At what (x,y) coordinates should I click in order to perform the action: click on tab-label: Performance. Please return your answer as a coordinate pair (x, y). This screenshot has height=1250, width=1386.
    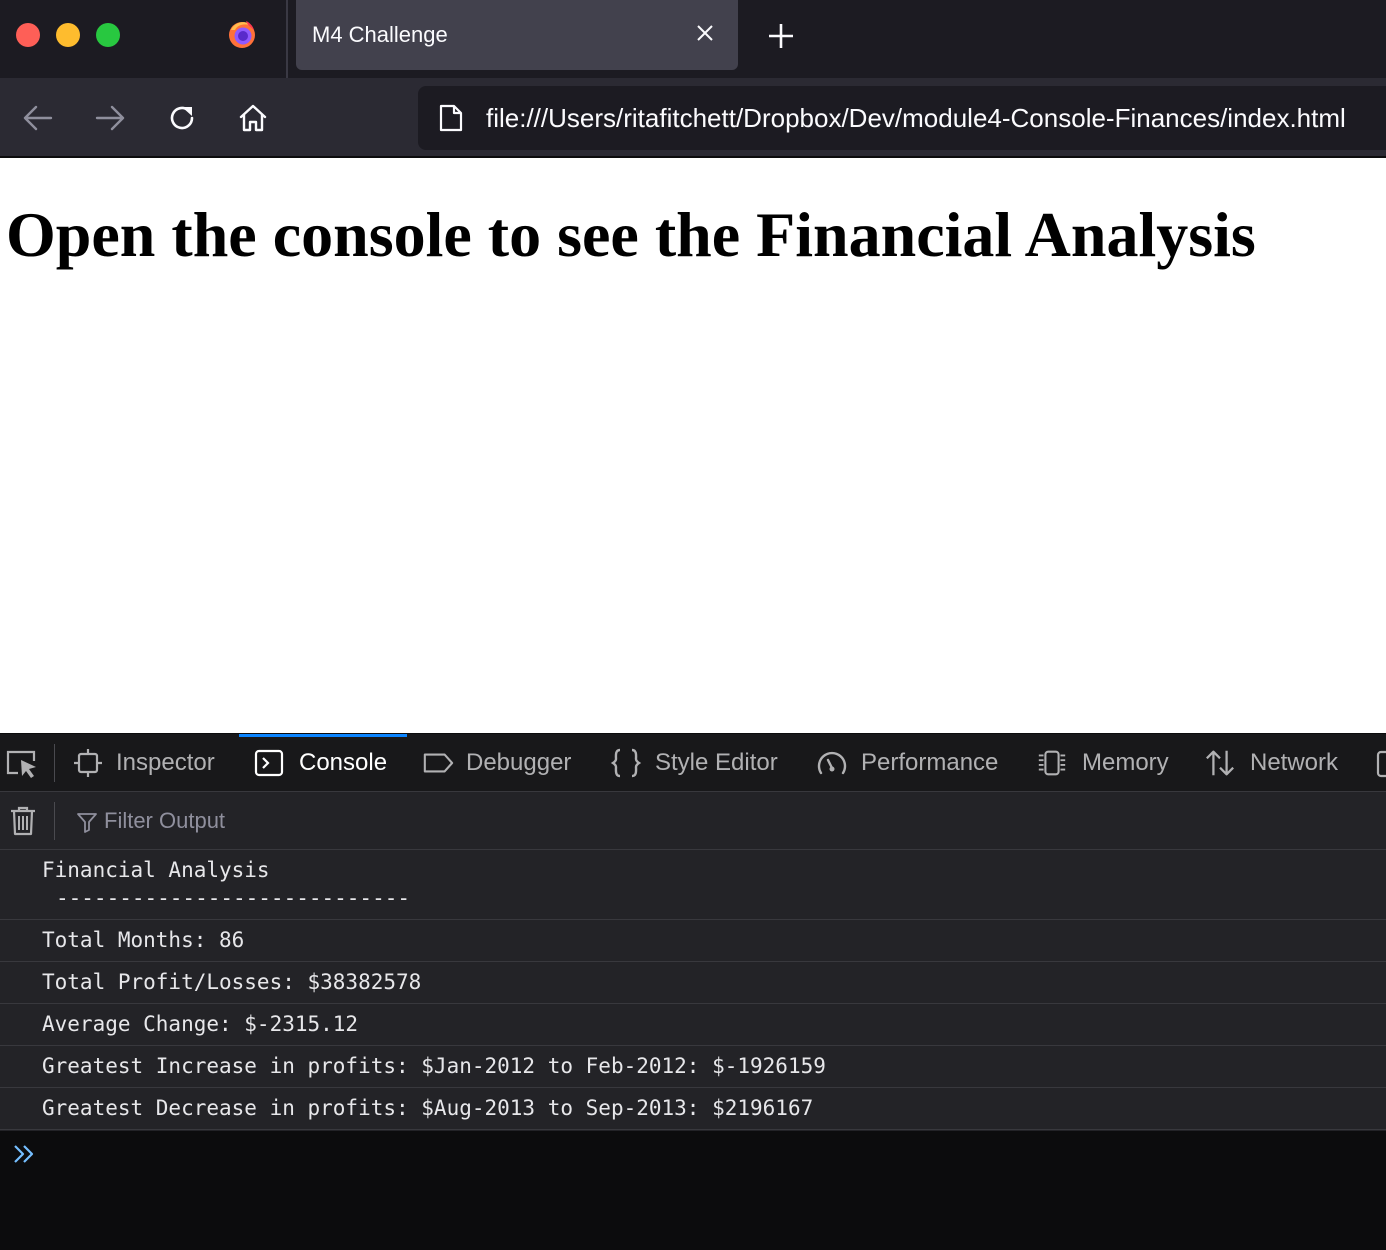
    Looking at the image, I should click on (930, 762).